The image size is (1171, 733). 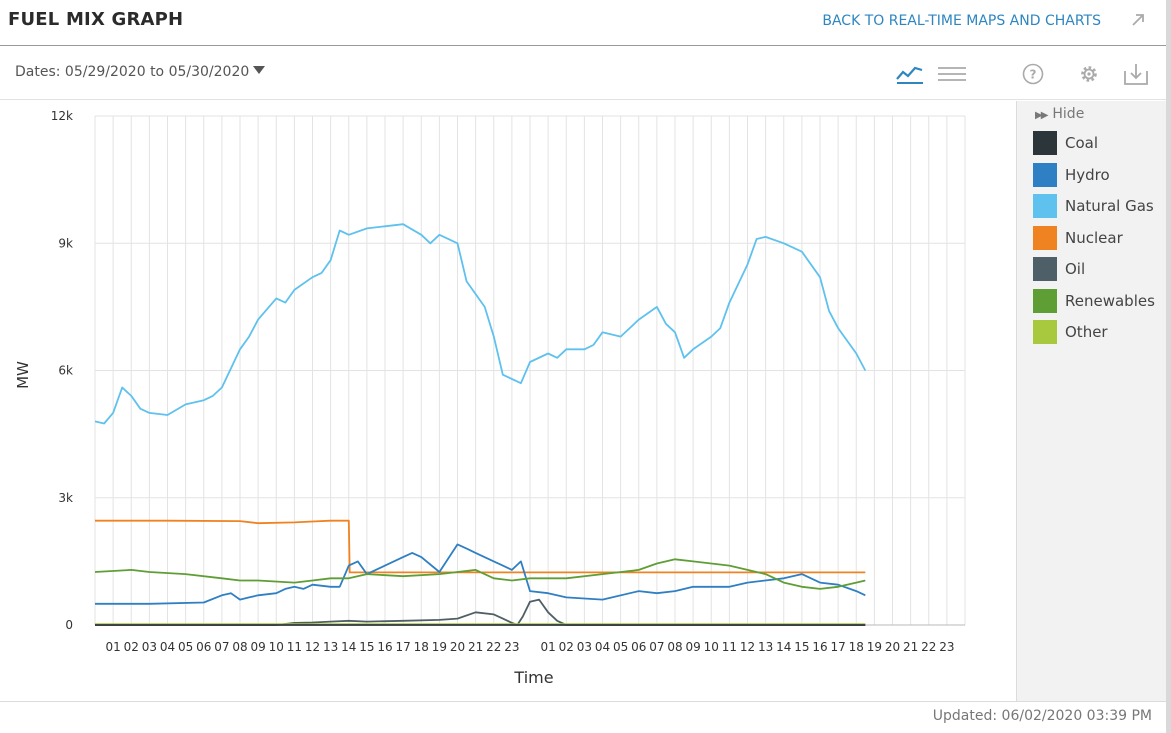 What do you see at coordinates (259, 70) in the screenshot?
I see `caret-down-icon` at bounding box center [259, 70].